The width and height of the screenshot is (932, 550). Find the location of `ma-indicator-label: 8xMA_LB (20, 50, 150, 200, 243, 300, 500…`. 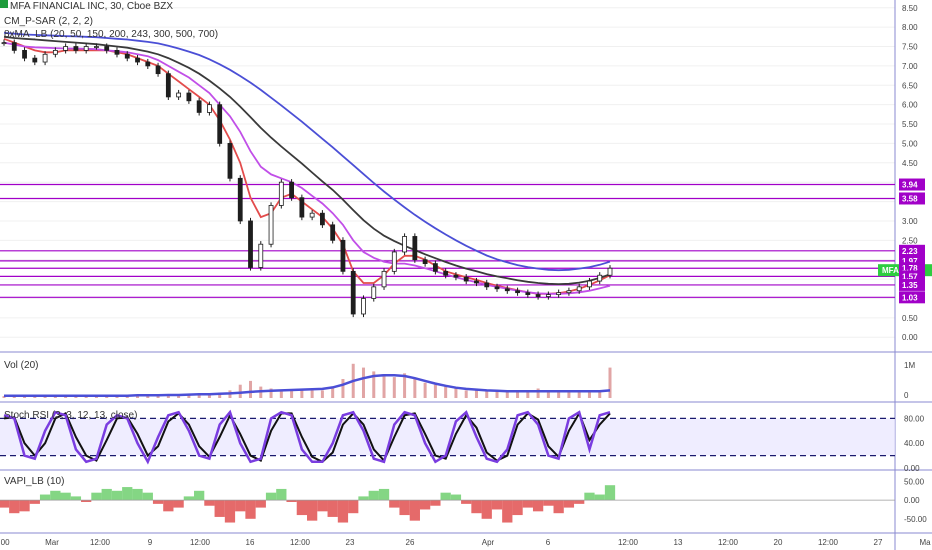

ma-indicator-label: 8xMA_LB (20, 50, 150, 200, 243, 300, 500… is located at coordinates (111, 34).